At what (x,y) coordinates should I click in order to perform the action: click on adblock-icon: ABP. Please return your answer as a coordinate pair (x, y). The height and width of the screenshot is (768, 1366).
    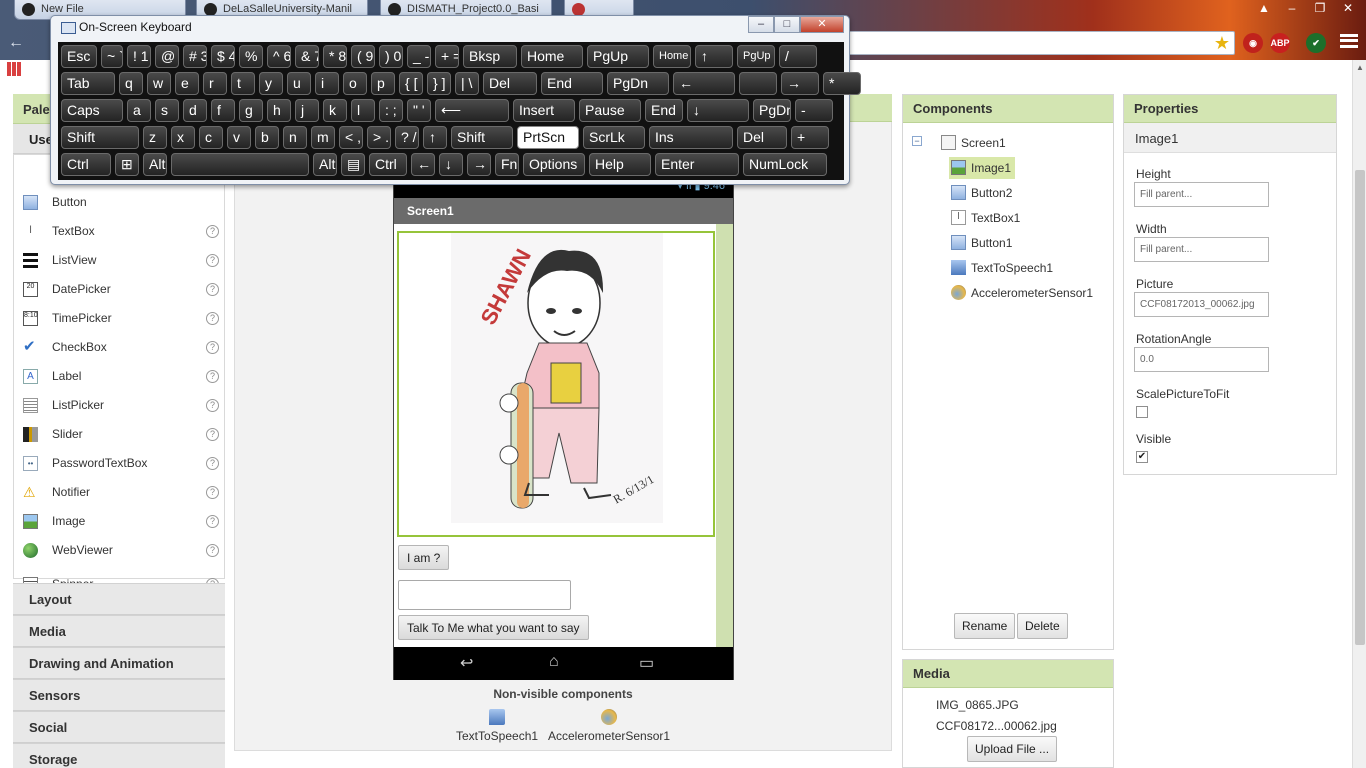
    Looking at the image, I should click on (1280, 43).